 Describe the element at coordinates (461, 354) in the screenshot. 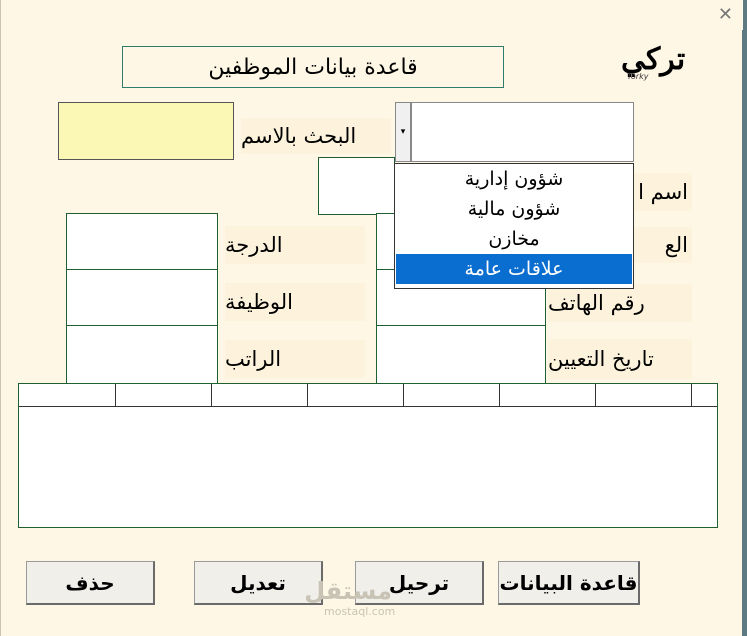

I see `hire-date-input` at that location.